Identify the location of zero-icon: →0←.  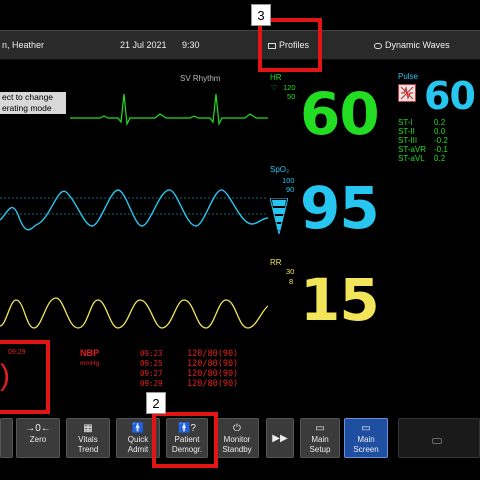
(38, 428).